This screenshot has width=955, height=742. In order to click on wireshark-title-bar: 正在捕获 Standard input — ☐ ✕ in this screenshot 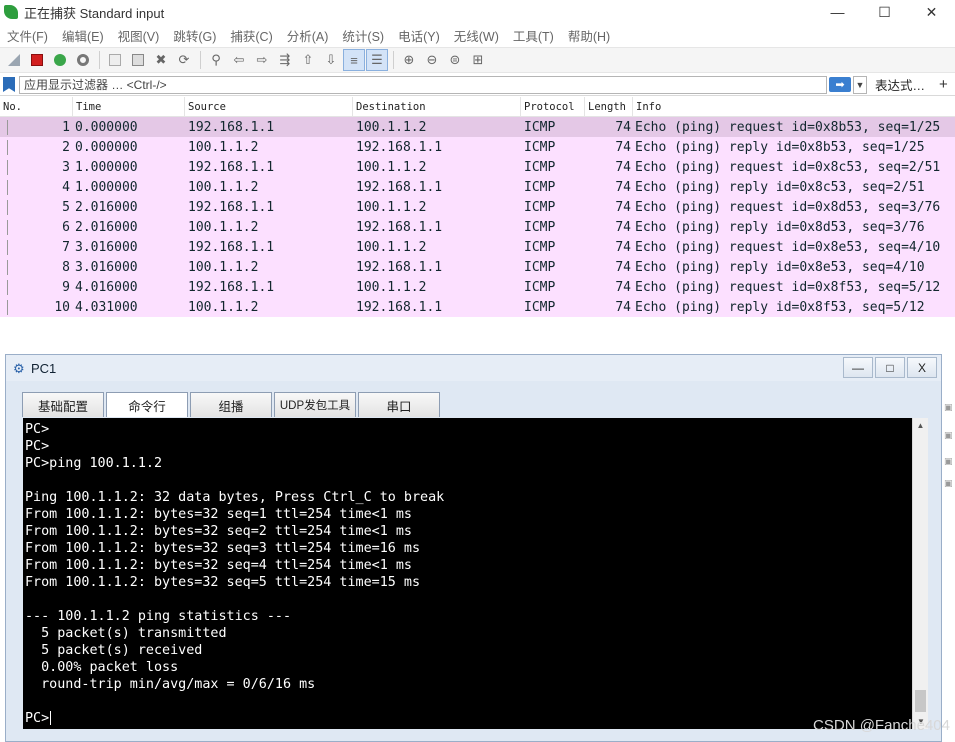, I will do `click(477, 12)`.